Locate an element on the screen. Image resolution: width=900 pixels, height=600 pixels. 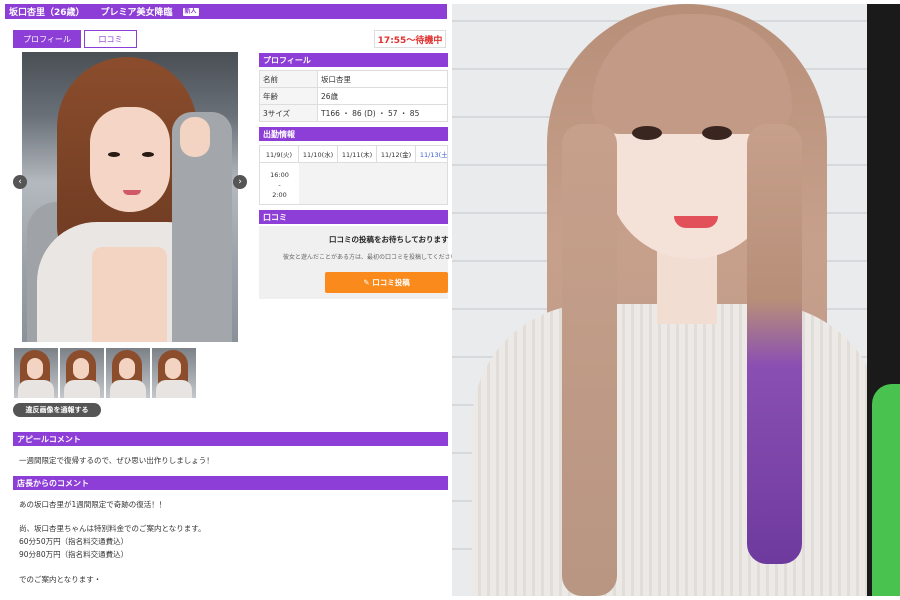
table-row: 3サイズ T166 ・ 86 (D) ・ 57 ・ 85 is located at coordinates (353, 113).